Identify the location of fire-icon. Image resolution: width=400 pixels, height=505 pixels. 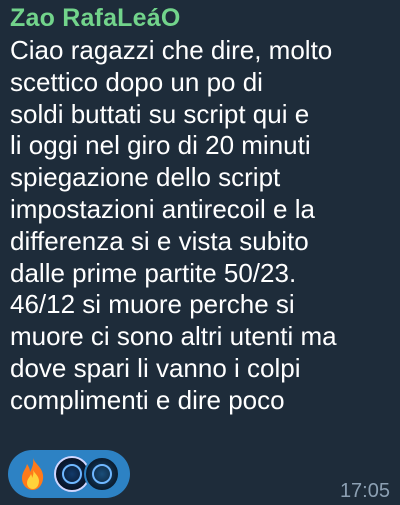
(33, 474).